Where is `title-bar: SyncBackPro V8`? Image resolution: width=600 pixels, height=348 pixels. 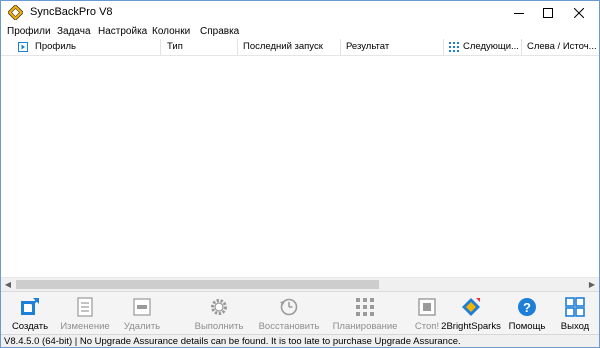
title-bar: SyncBackPro V8 is located at coordinates (300, 12).